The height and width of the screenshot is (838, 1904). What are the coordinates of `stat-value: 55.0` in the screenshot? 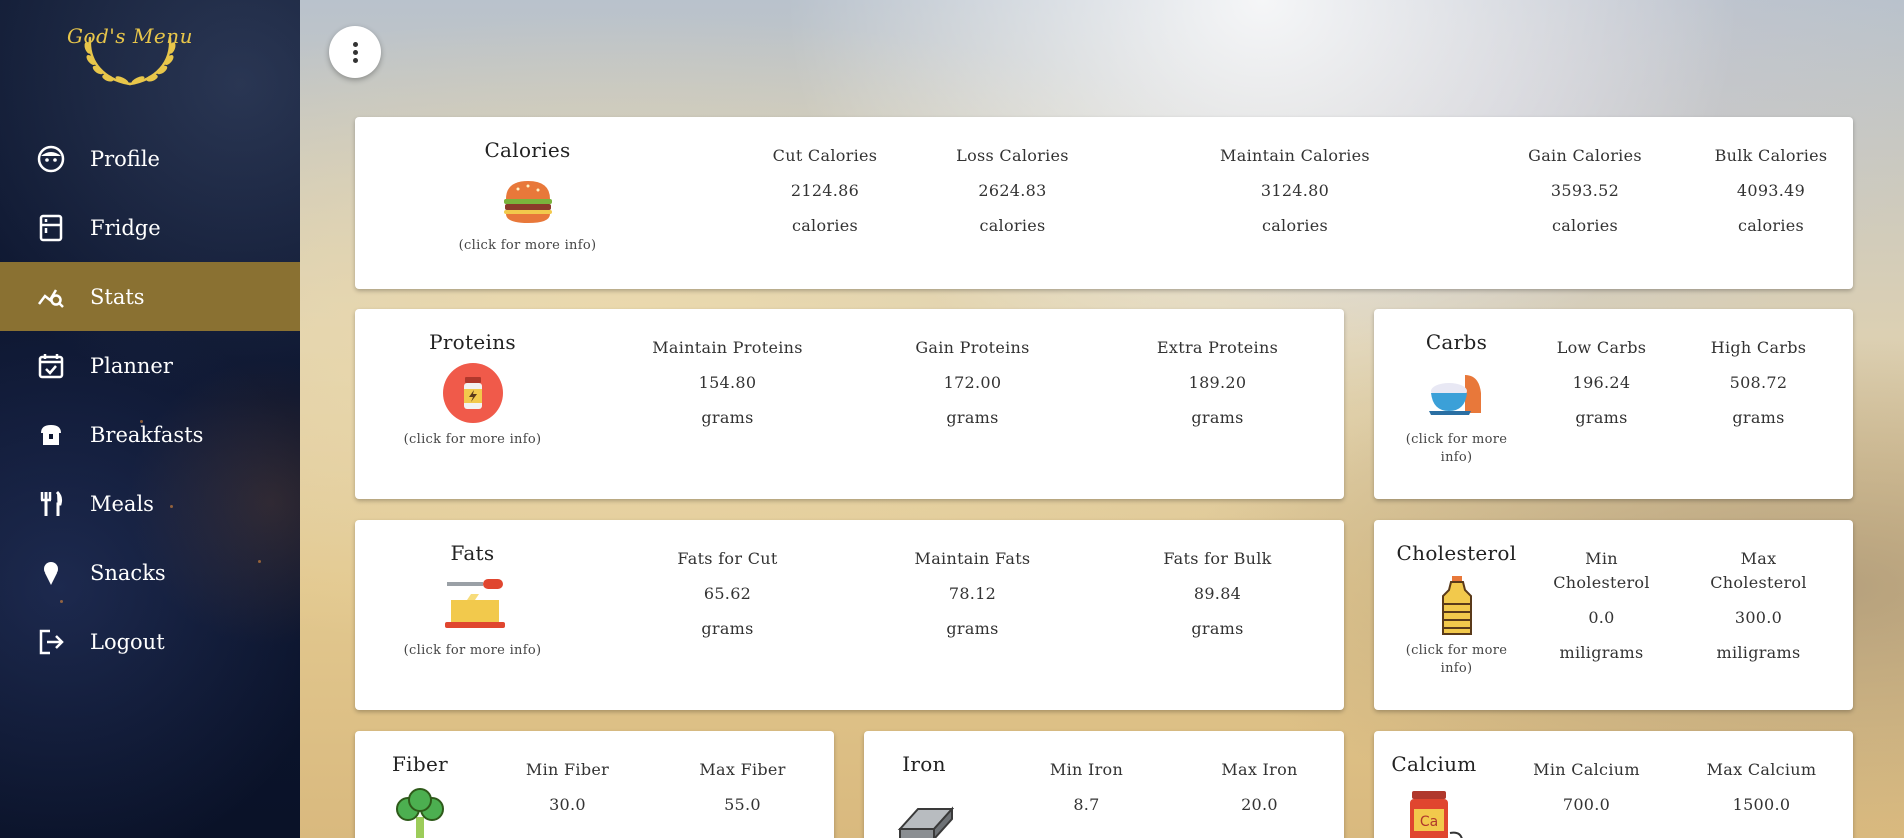 It's located at (742, 804).